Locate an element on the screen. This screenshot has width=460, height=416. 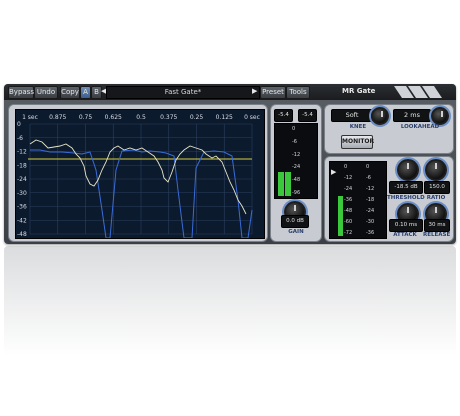
gate-meter-left-bar is located at coordinates (340, 216).